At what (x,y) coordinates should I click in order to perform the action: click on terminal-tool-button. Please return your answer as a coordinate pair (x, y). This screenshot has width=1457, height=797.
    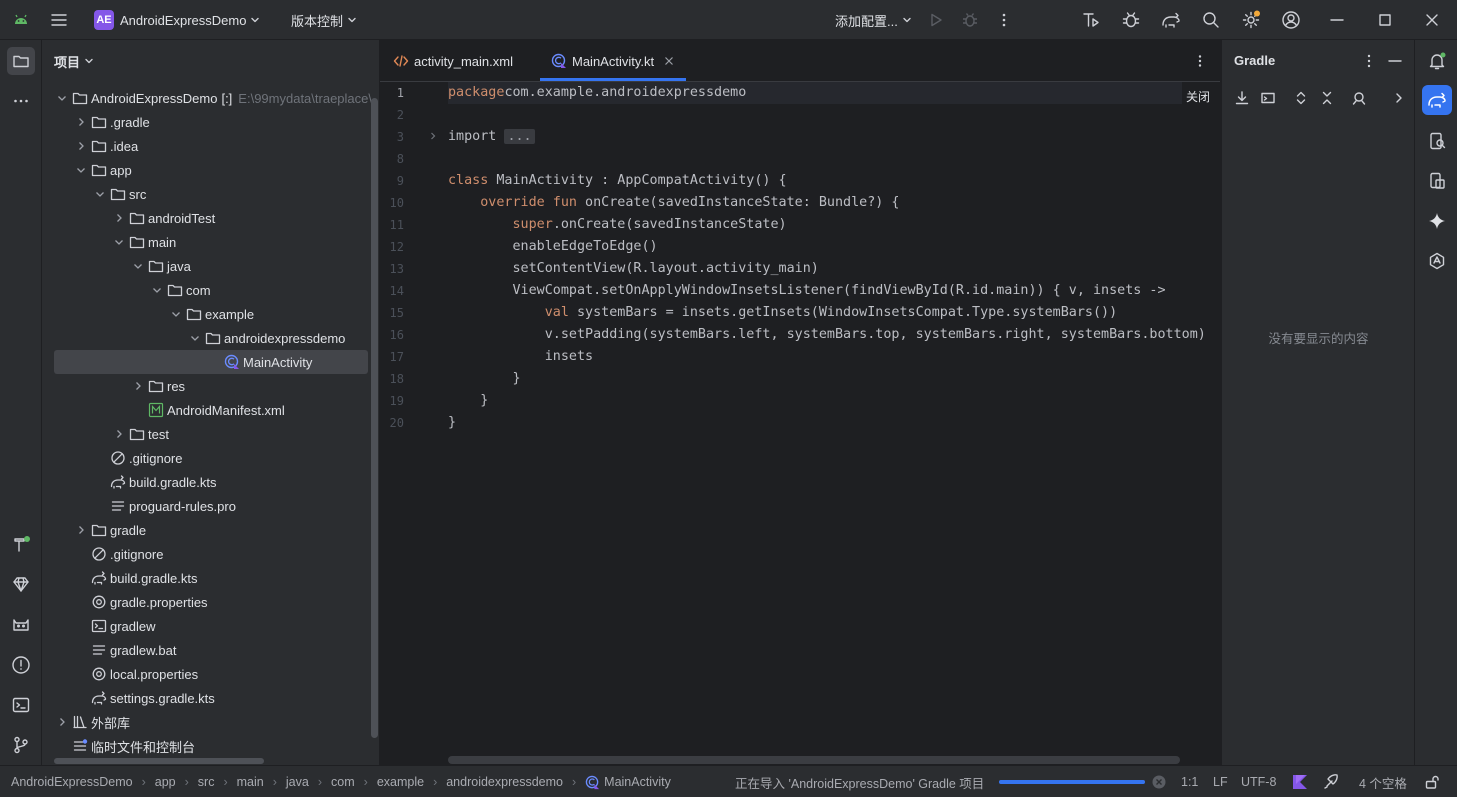
    Looking at the image, I should click on (21, 705).